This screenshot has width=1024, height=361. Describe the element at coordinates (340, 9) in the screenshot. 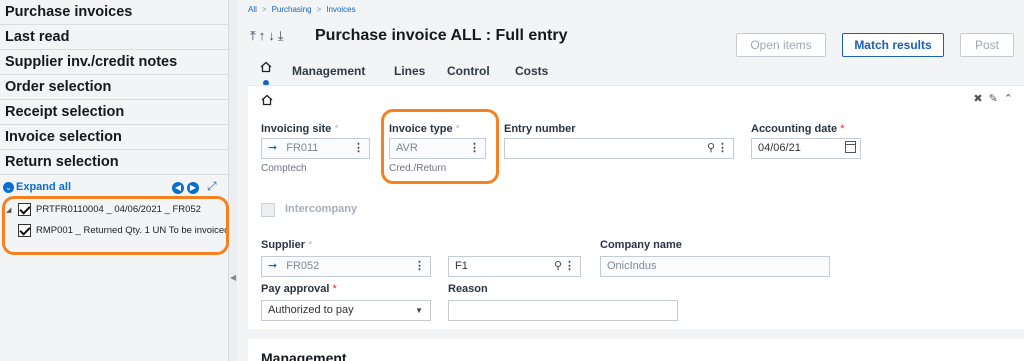

I see `breadcrumb-item: Invoices` at that location.